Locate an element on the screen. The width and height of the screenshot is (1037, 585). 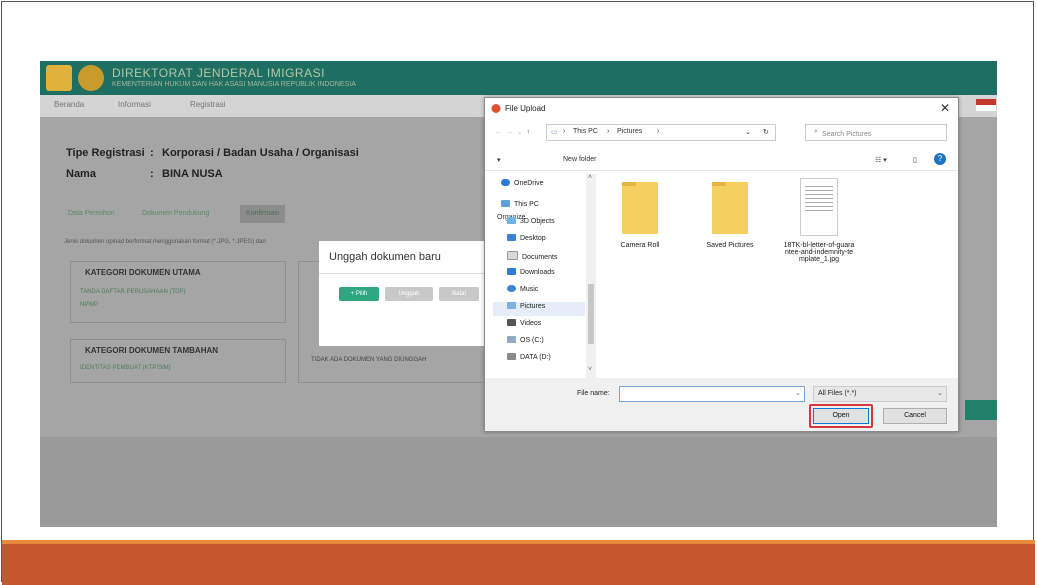
emblem-icon is located at coordinates (91, 78).